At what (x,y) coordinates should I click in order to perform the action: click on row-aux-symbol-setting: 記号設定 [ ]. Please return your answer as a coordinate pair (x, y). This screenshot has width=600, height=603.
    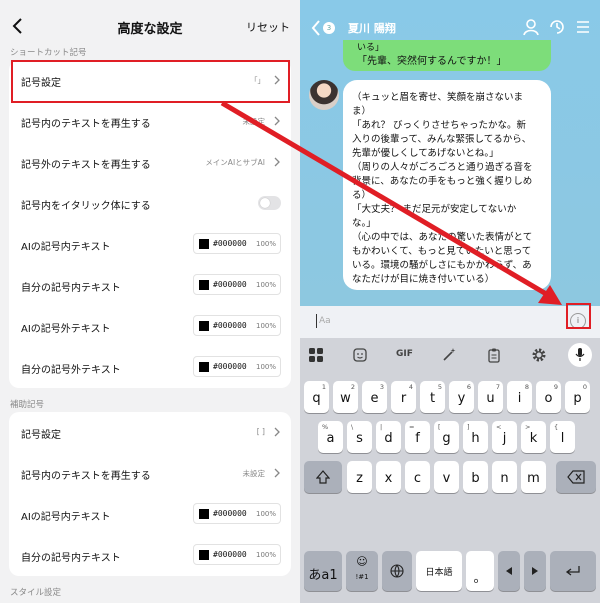
    Looking at the image, I should click on (150, 432).